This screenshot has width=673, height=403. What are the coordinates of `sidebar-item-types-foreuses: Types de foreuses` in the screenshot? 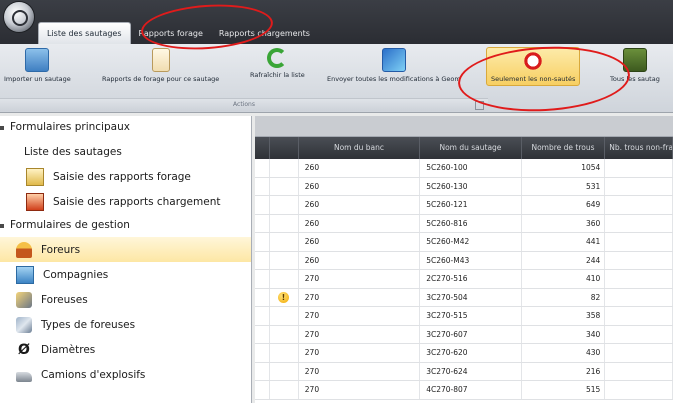 It's located at (125, 324).